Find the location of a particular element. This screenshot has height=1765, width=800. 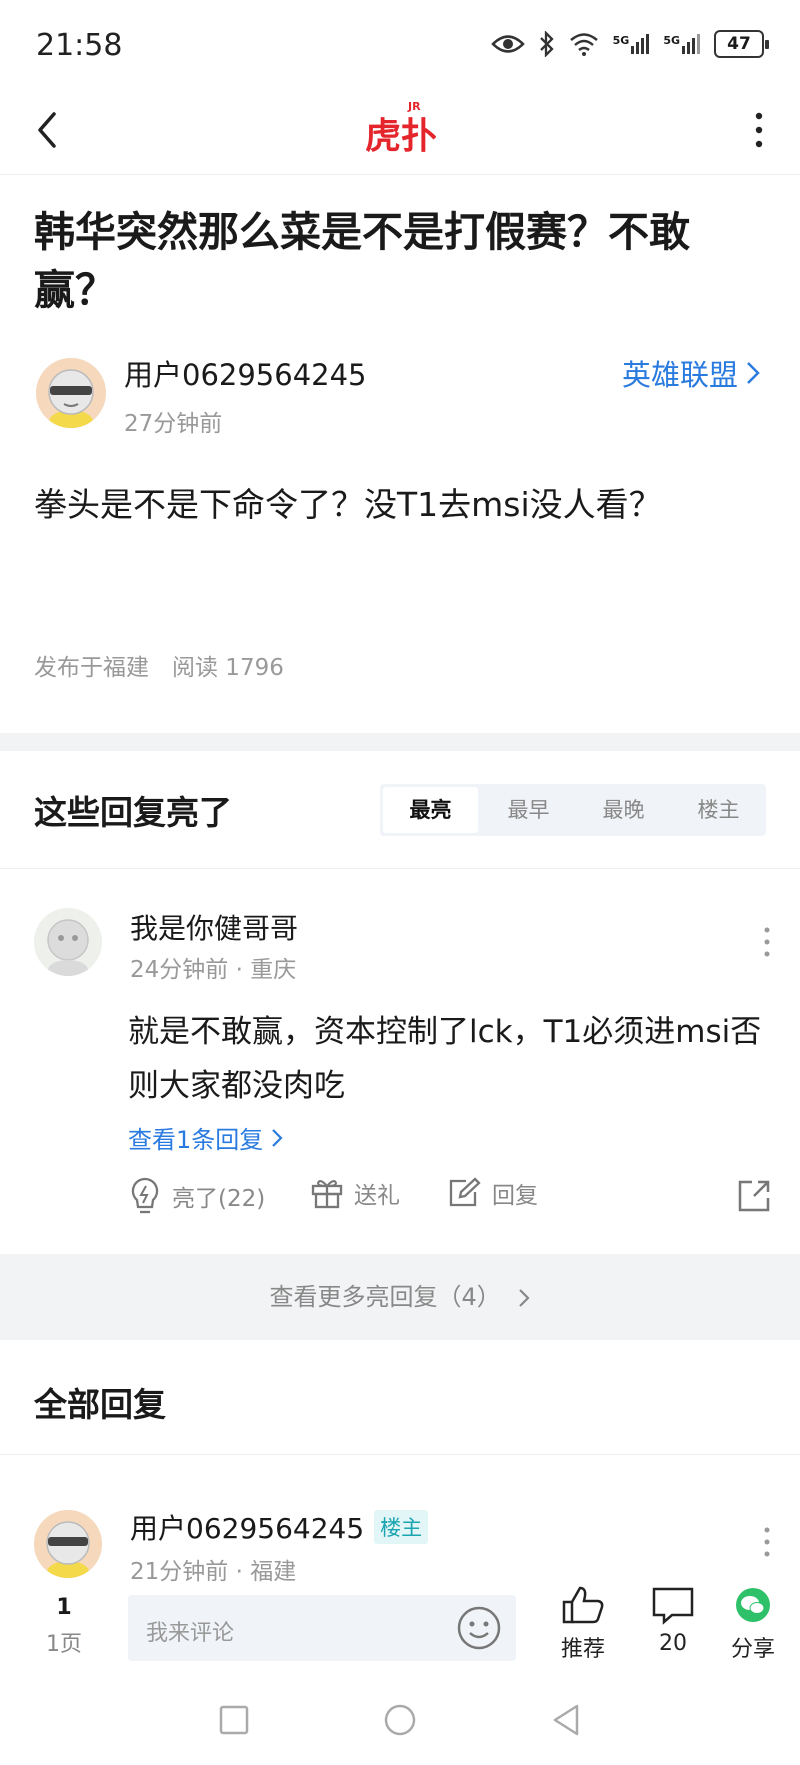

like-button: 亮了(22) is located at coordinates (196, 1196).